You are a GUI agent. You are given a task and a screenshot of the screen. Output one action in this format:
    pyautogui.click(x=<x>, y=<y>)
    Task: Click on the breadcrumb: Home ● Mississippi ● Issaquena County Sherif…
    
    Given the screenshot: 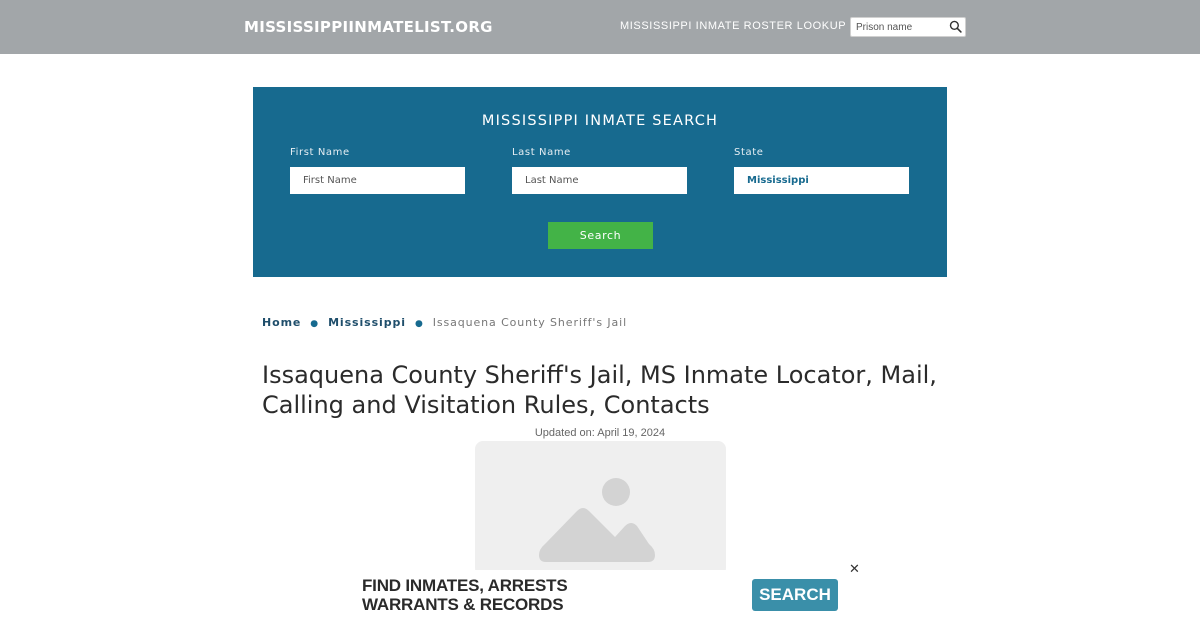 What is the action you would take?
    pyautogui.click(x=444, y=322)
    